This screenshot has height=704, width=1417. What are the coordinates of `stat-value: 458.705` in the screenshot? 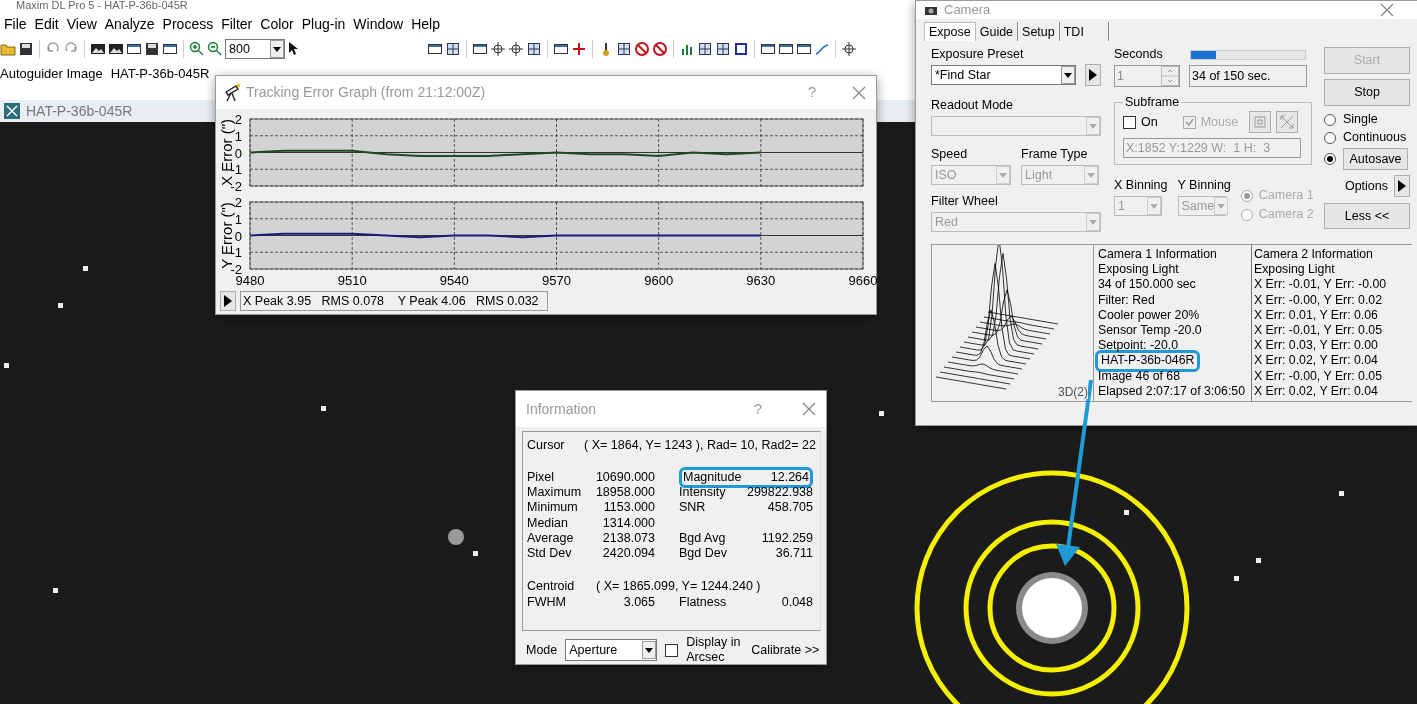 It's located at (789, 508).